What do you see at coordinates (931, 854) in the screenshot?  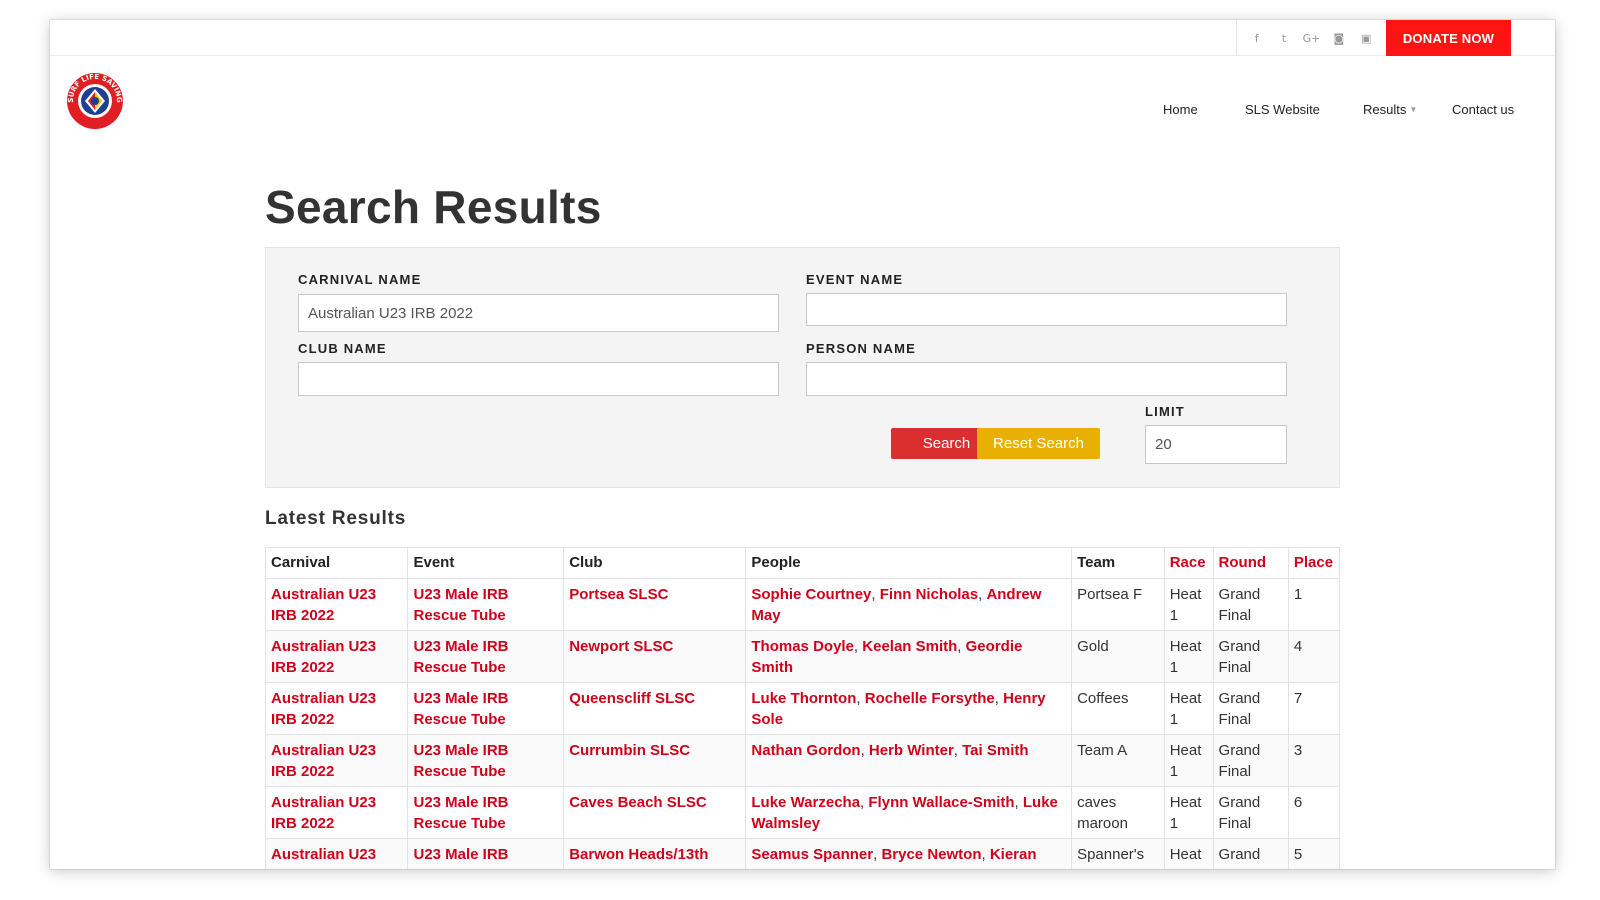 I see `person-link: Bryce Newton` at bounding box center [931, 854].